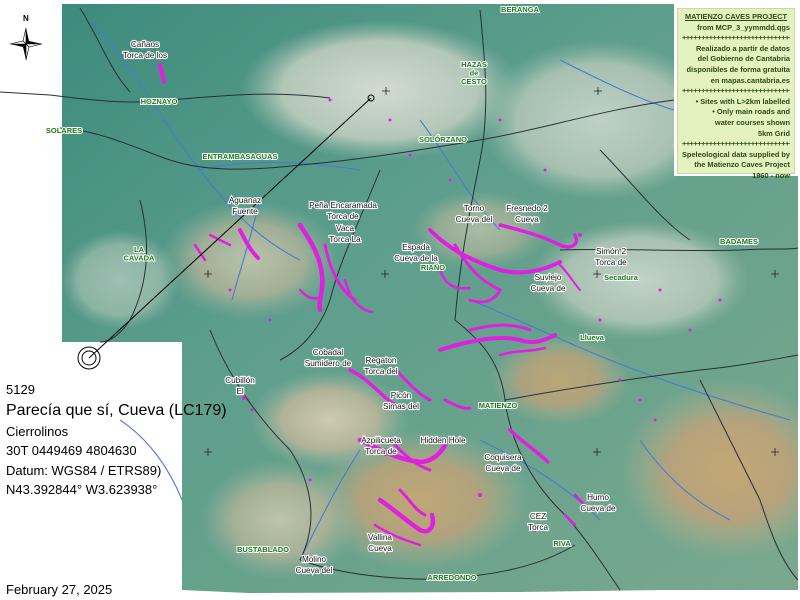  Describe the element at coordinates (328, 363) in the screenshot. I see `cave-label: Sumidero de` at that location.